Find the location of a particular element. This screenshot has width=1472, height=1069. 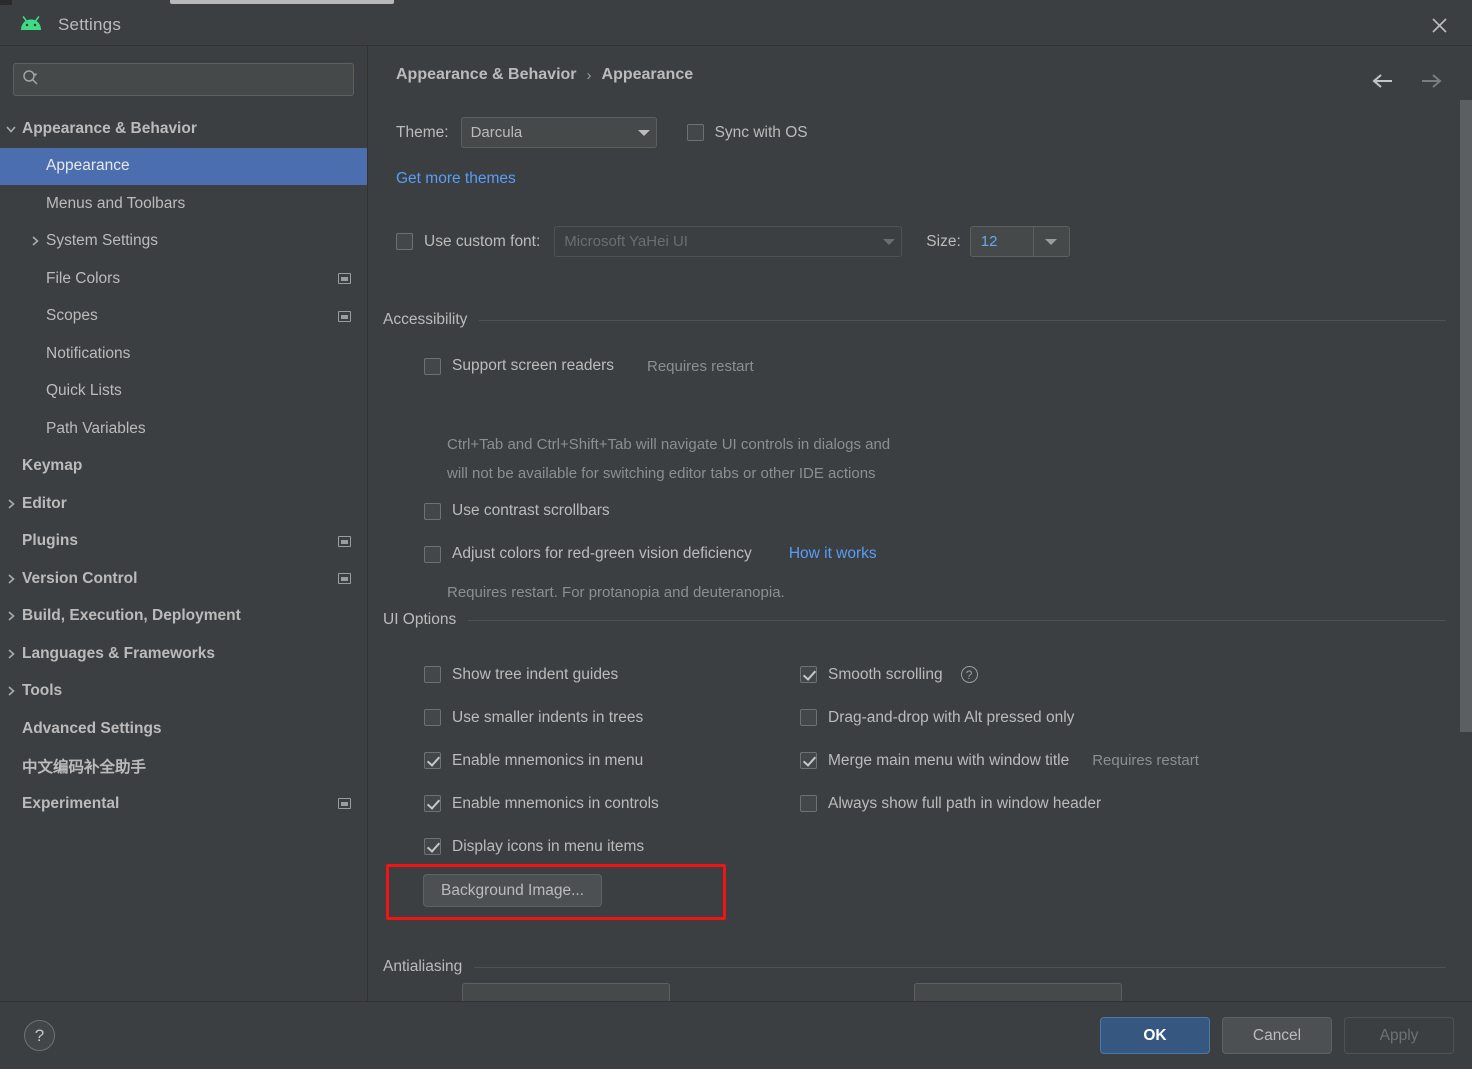

sidebar-item-tools: Tools is located at coordinates (183, 692).